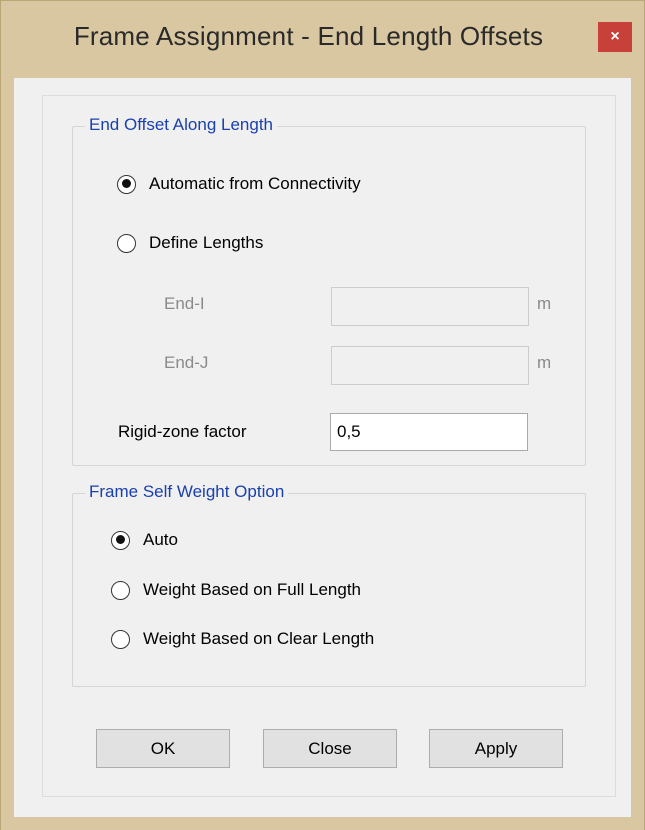  I want to click on window-frame-right, so click(637, 454).